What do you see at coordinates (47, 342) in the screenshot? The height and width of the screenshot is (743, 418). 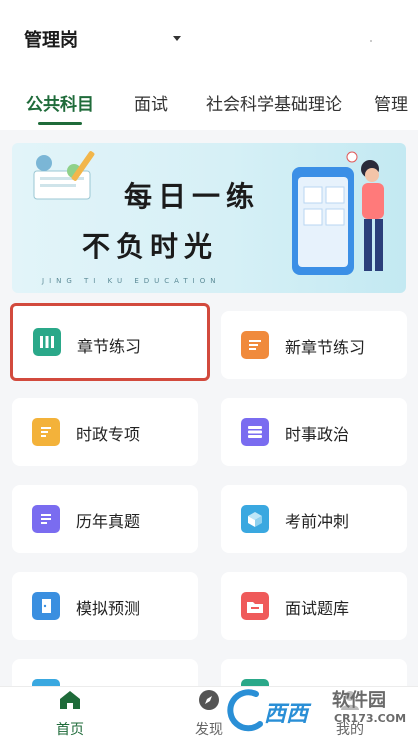 I see `chapter-practice-icon` at bounding box center [47, 342].